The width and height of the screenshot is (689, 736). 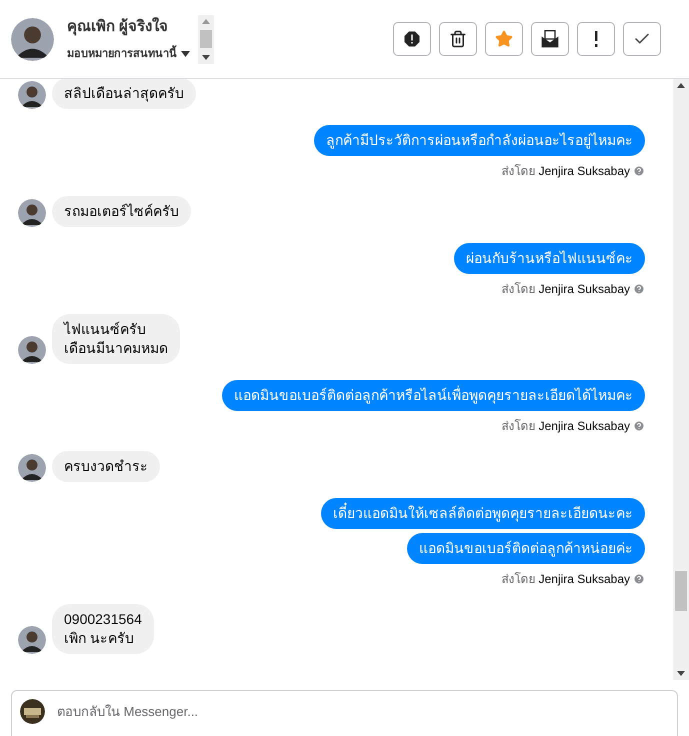 What do you see at coordinates (483, 513) in the screenshot?
I see `outgoing-message: เดี๋ยวแอดมินให้เซลล์ติดต่อพูดคุยรายละเอียดนะคะ` at bounding box center [483, 513].